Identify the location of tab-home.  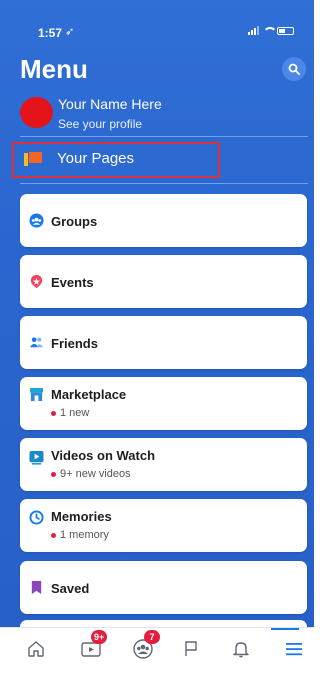
(36, 649).